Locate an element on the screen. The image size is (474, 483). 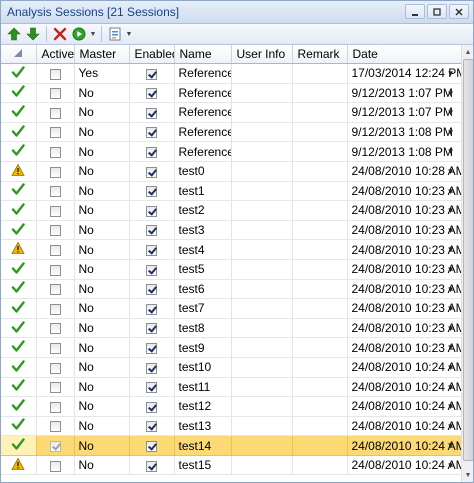
table-row: No Reference2 9/12/2013 1:07 PM▼ is located at coordinates (231, 93).